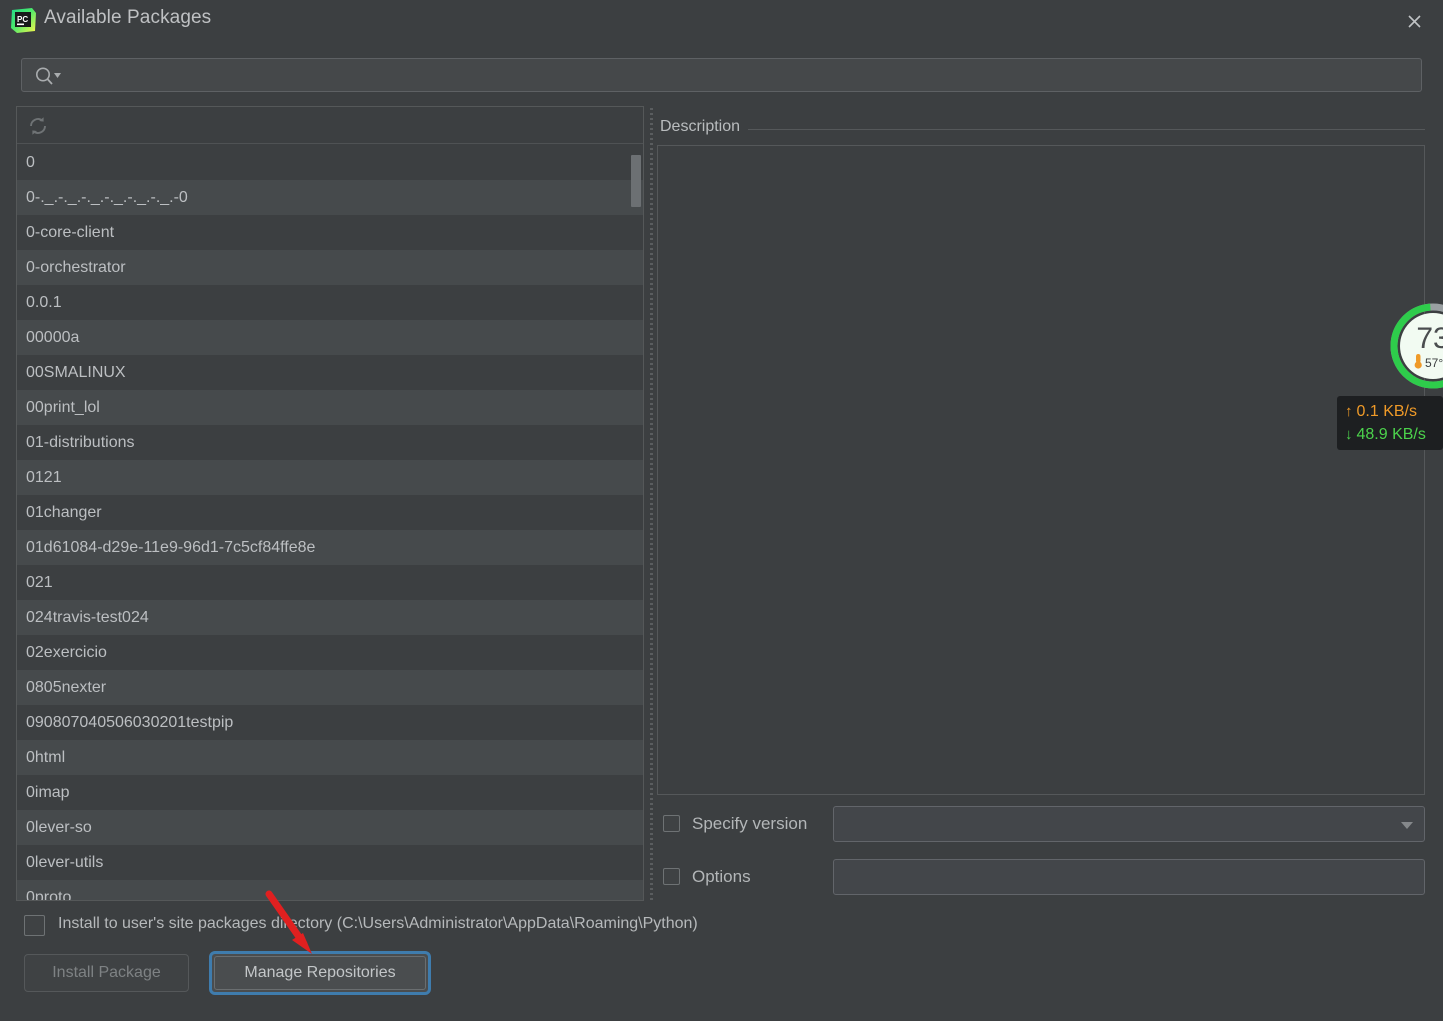 The width and height of the screenshot is (1443, 1021). Describe the element at coordinates (330, 477) in the screenshot. I see `package-row: 0121` at that location.